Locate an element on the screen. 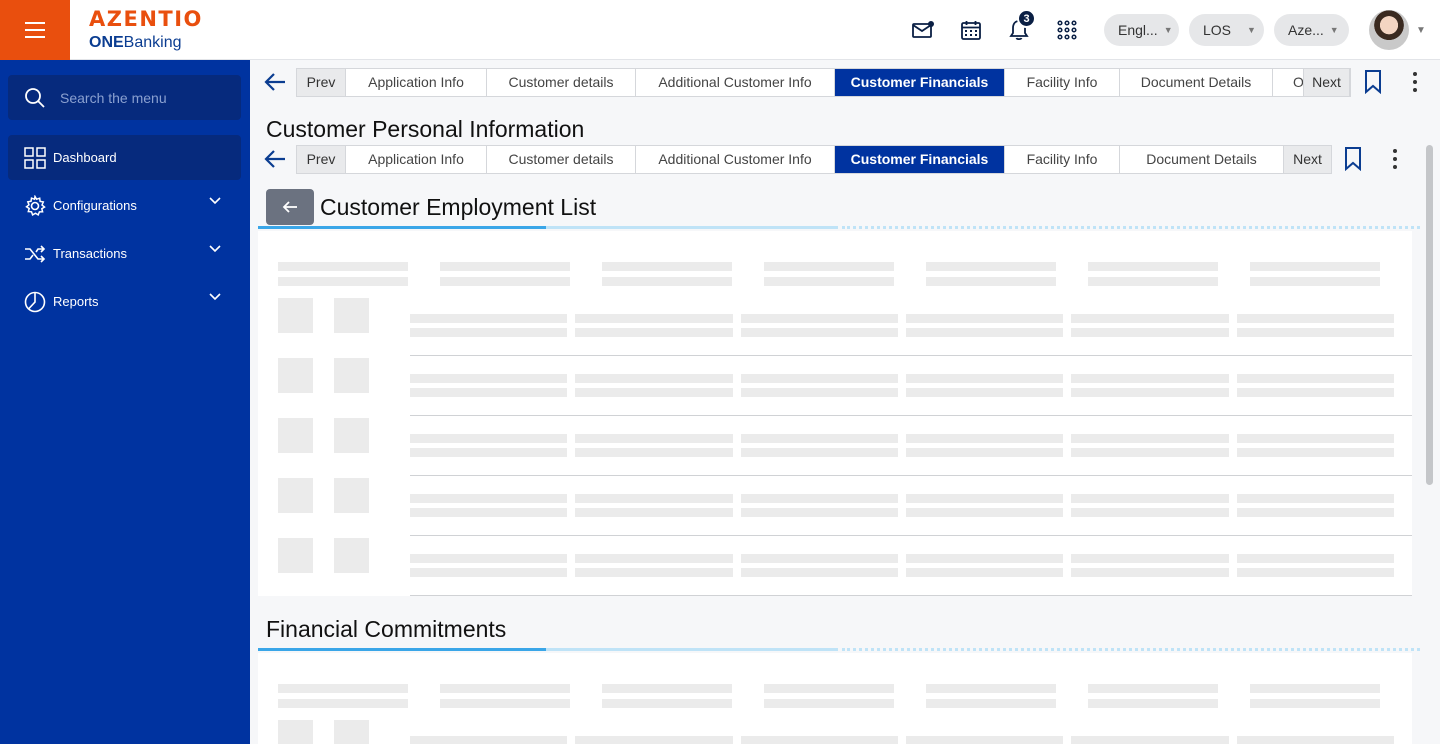 This screenshot has width=1440, height=744. sidebar-item-configurations: Configurations is located at coordinates (124, 205).